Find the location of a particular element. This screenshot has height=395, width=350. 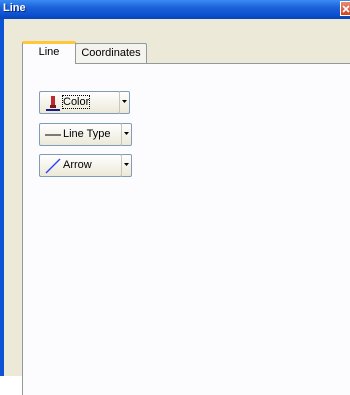

arrow-dropdown: Arrow is located at coordinates (85, 165).